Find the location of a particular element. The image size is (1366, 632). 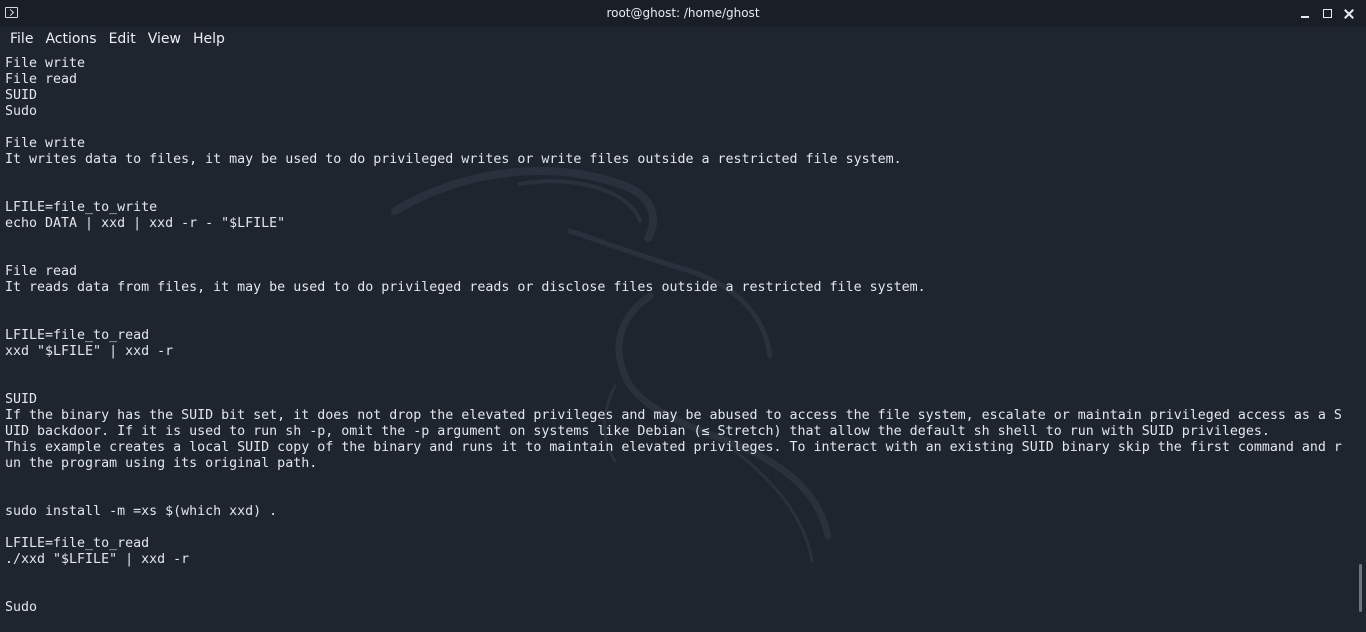

maximize-icon is located at coordinates (1327, 13).